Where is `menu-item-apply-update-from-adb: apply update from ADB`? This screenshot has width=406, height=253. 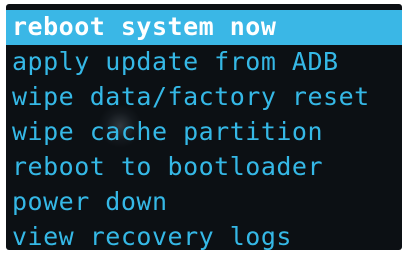 menu-item-apply-update-from-adb: apply update from ADB is located at coordinates (204, 62).